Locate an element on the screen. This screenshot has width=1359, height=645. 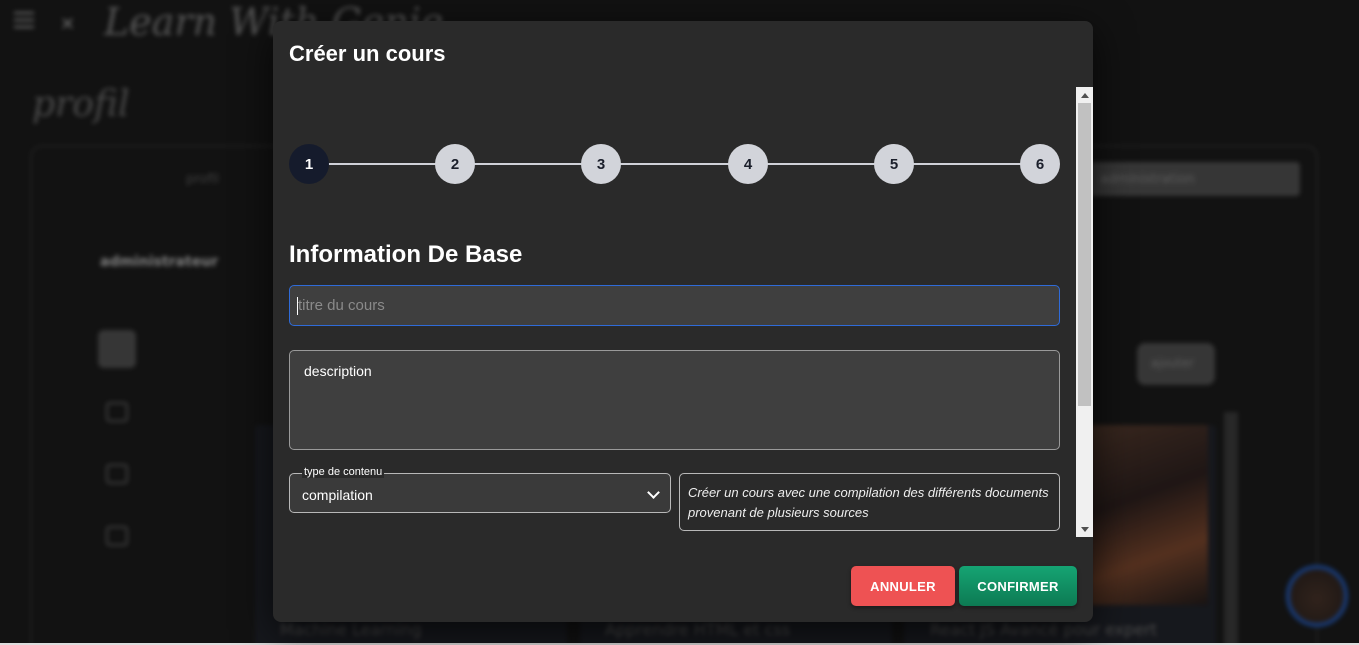
close-icon: ✕ is located at coordinates (67, 24).